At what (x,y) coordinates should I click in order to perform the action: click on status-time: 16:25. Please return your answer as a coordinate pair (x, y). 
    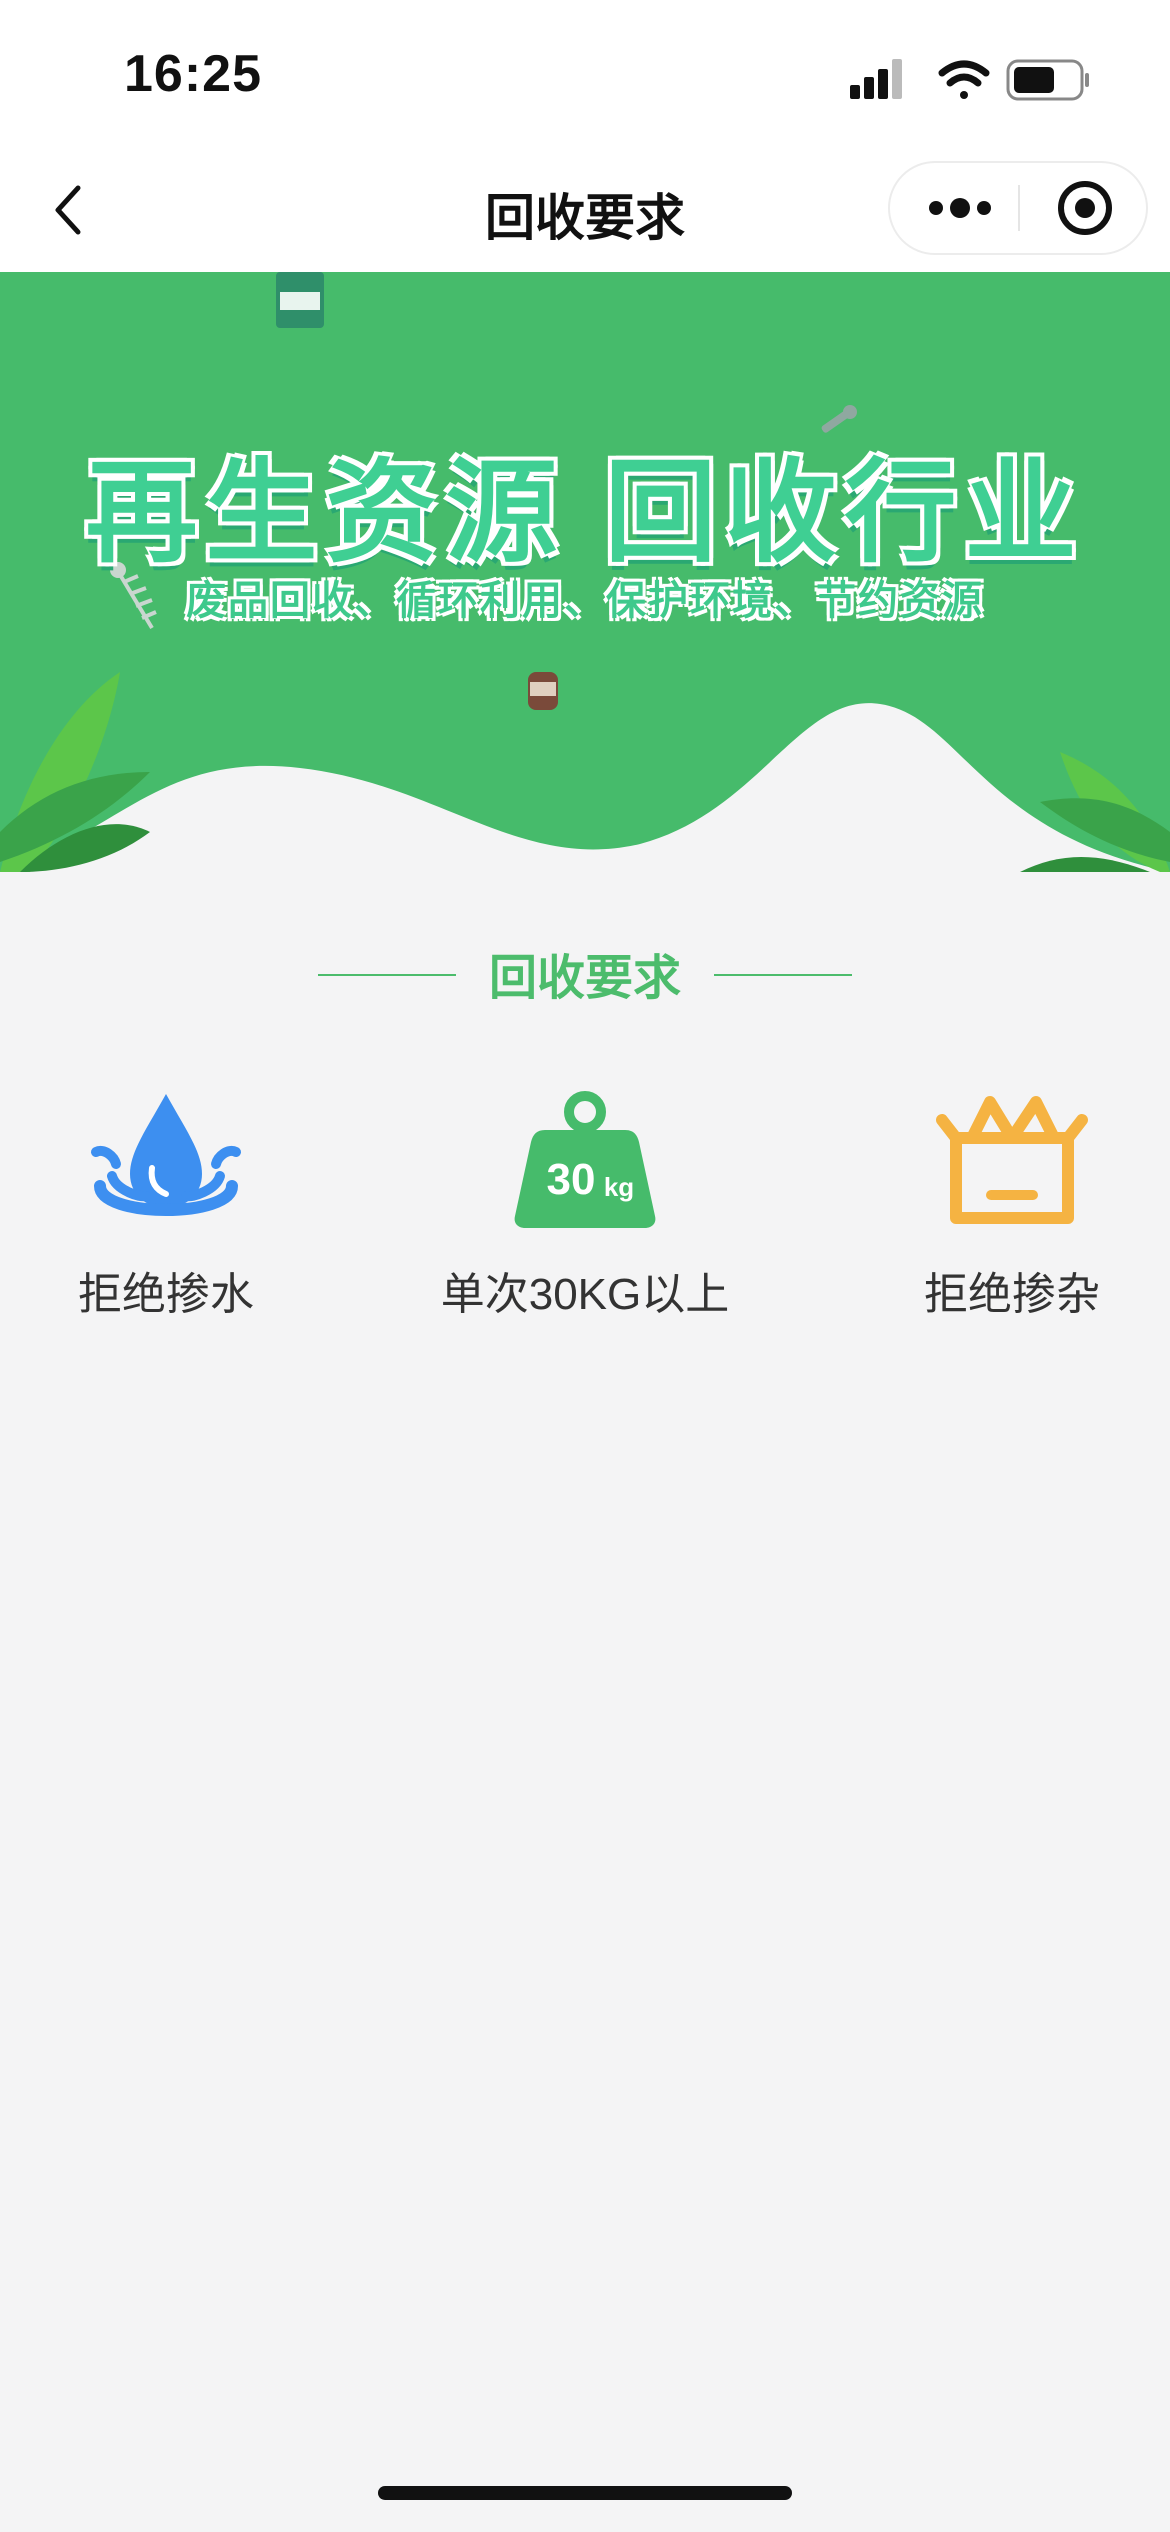
    Looking at the image, I should click on (193, 74).